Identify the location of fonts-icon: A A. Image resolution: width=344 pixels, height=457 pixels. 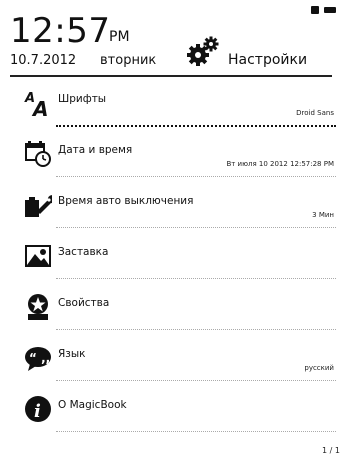
(36, 104).